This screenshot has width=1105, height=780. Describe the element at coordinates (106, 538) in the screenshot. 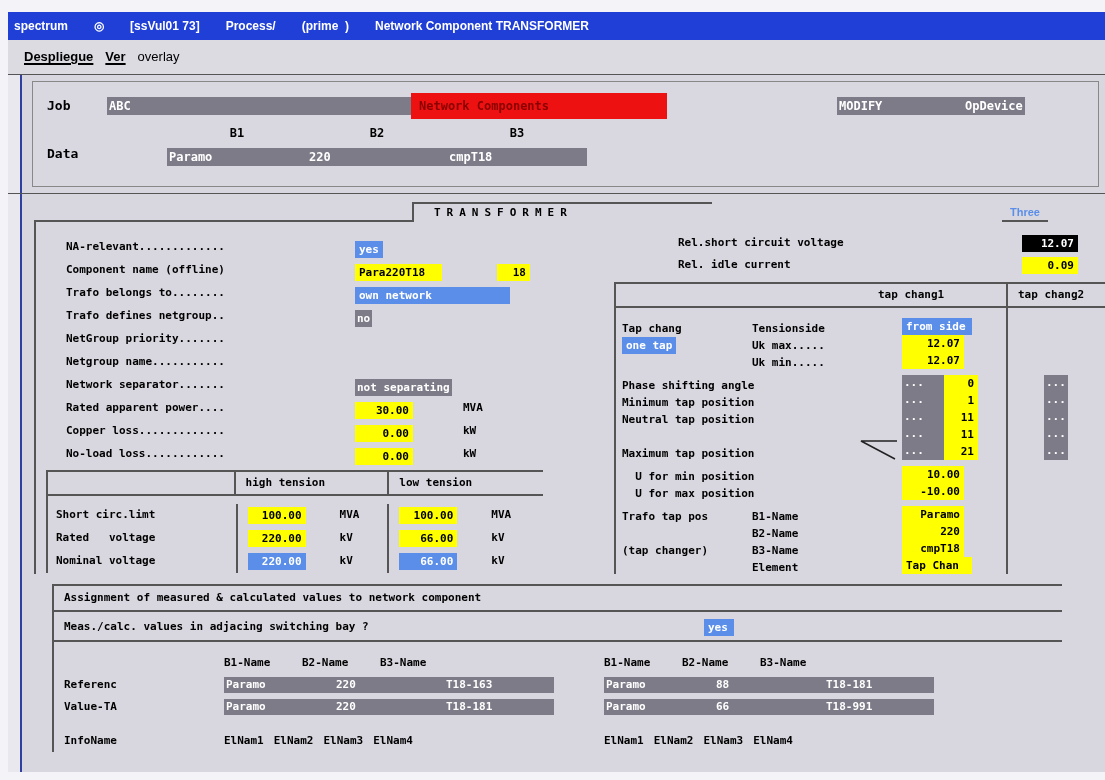

I see `field-label: Rated voltage` at that location.